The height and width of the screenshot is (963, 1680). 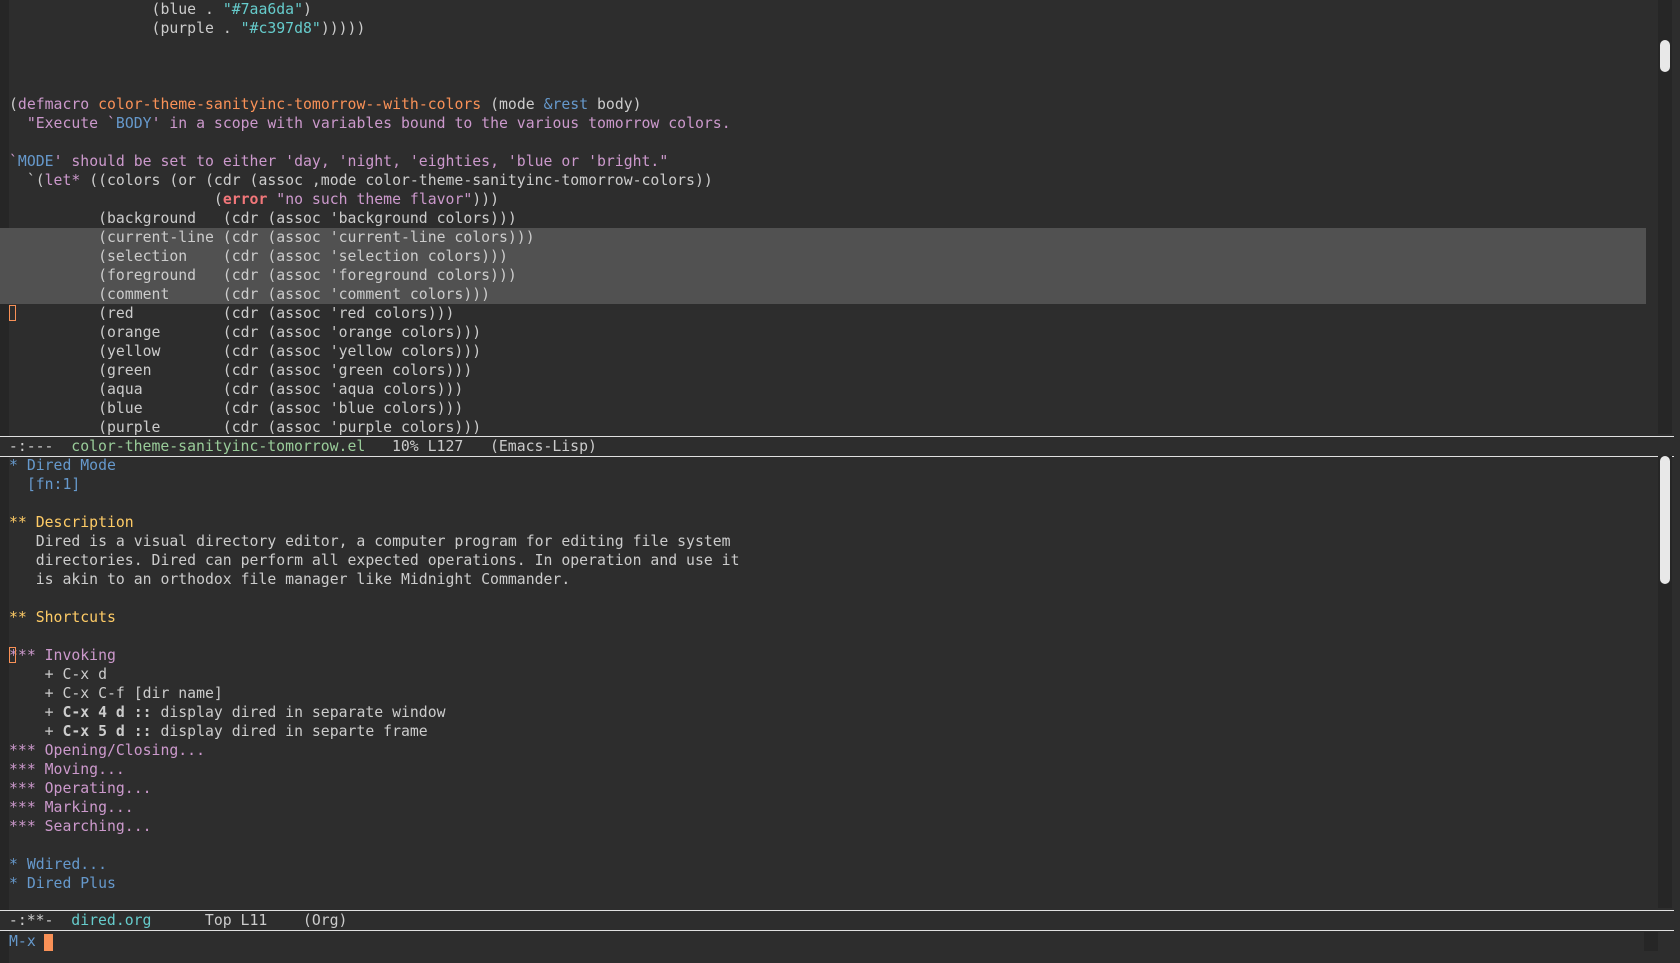 What do you see at coordinates (13, 104) in the screenshot?
I see `code-token: (` at bounding box center [13, 104].